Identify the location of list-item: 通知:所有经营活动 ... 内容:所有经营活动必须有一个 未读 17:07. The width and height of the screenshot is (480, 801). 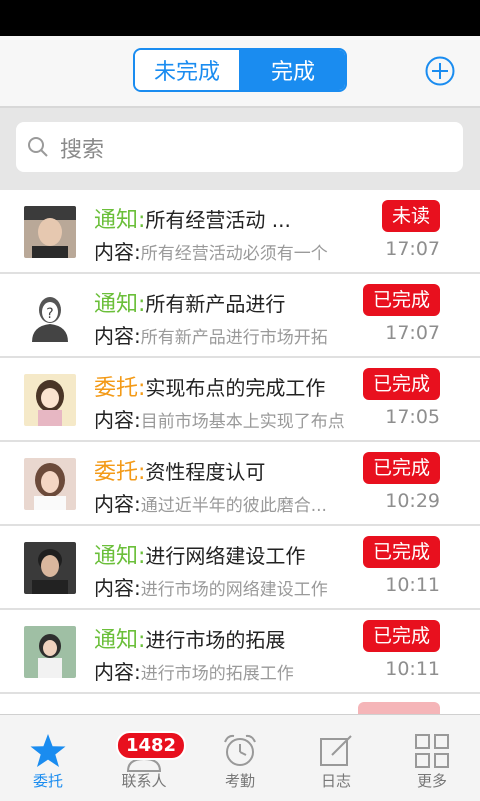
(240, 232).